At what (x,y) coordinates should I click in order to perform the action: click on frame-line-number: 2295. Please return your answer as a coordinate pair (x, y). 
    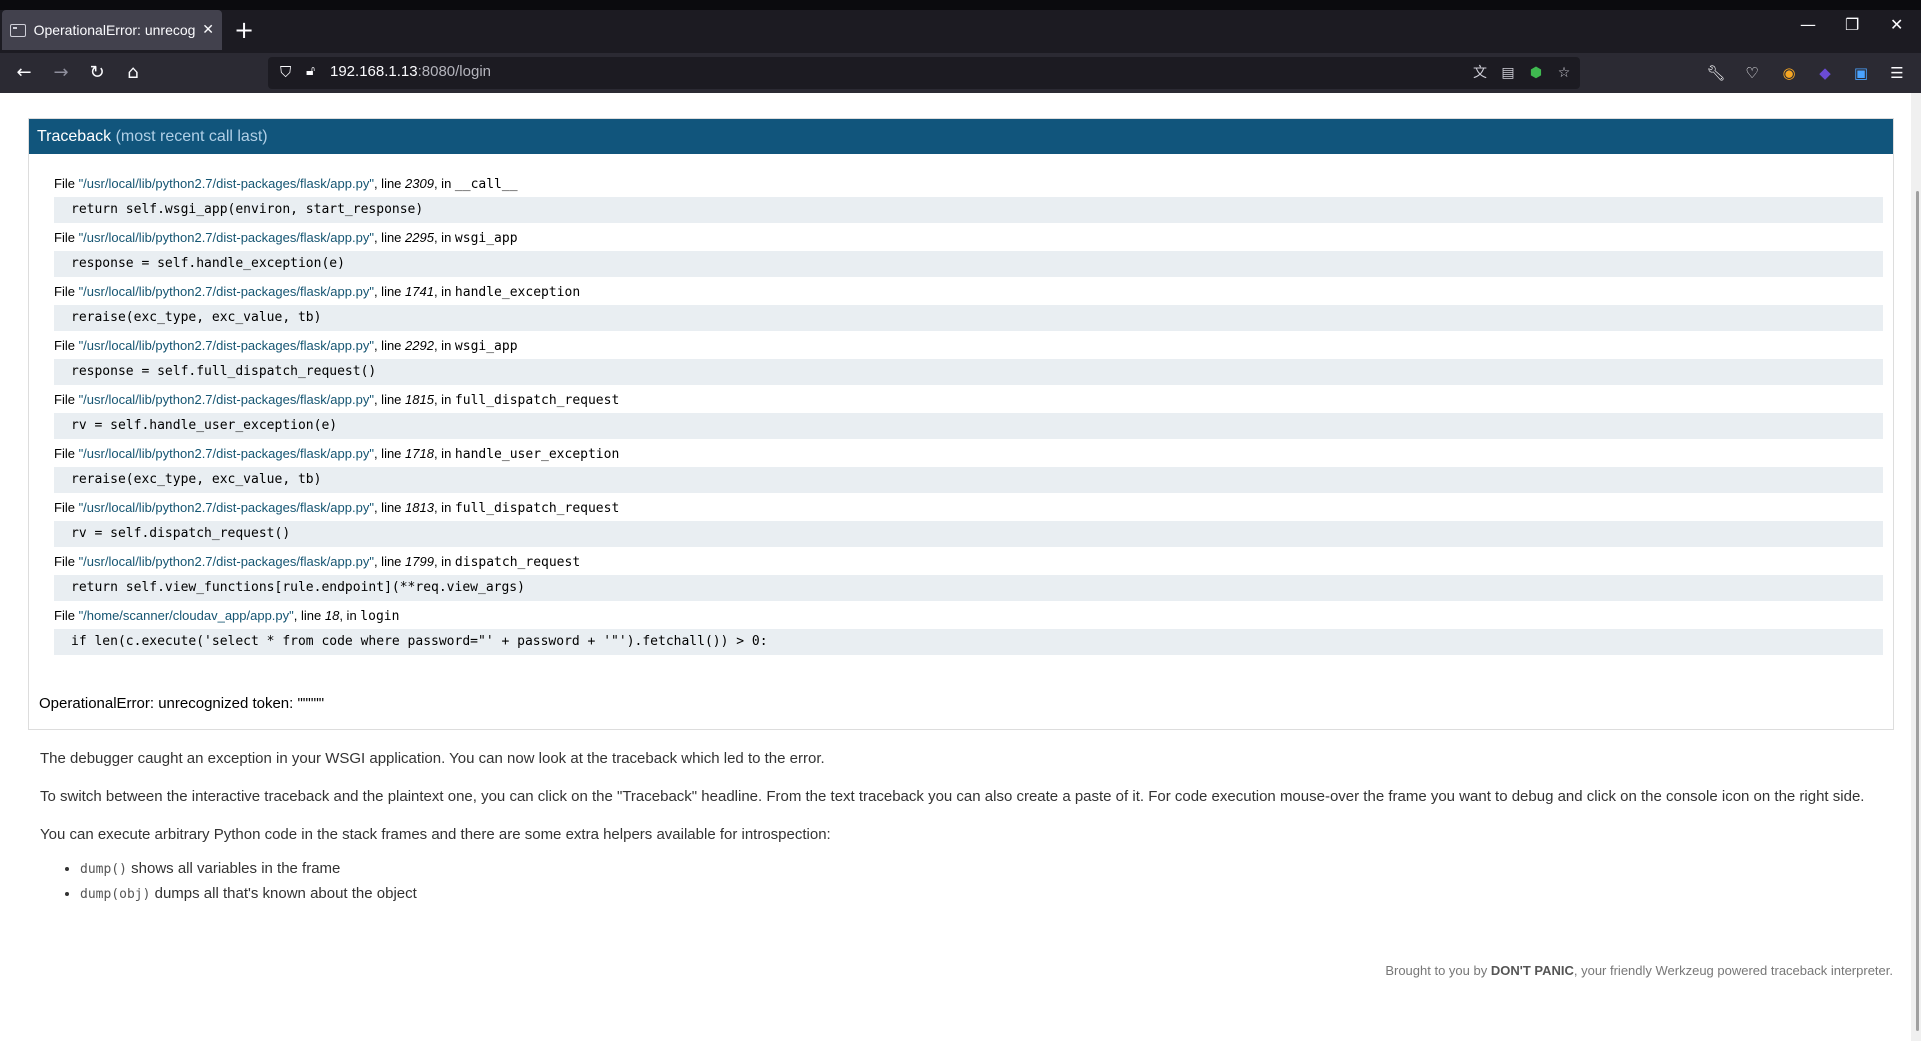
    Looking at the image, I should click on (419, 237).